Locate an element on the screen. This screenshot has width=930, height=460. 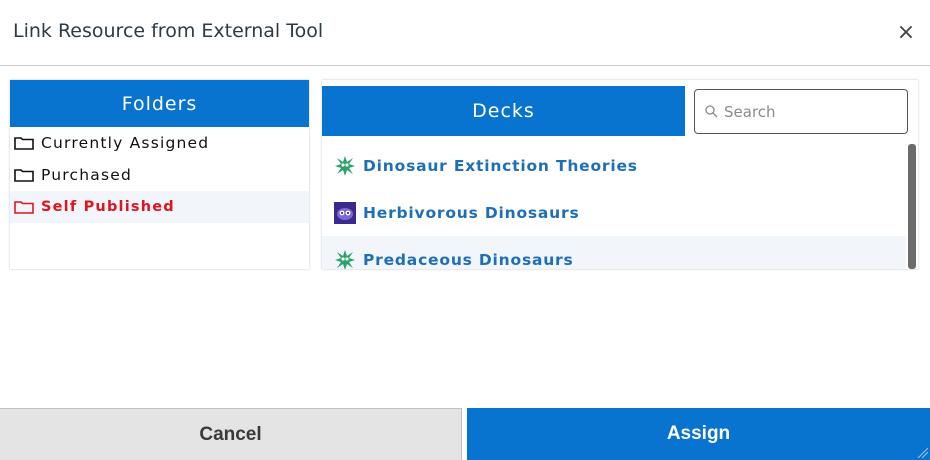
deck-item-dinosaur-extinction-theories: Dinosaur Extinction Theories is located at coordinates (614, 165).